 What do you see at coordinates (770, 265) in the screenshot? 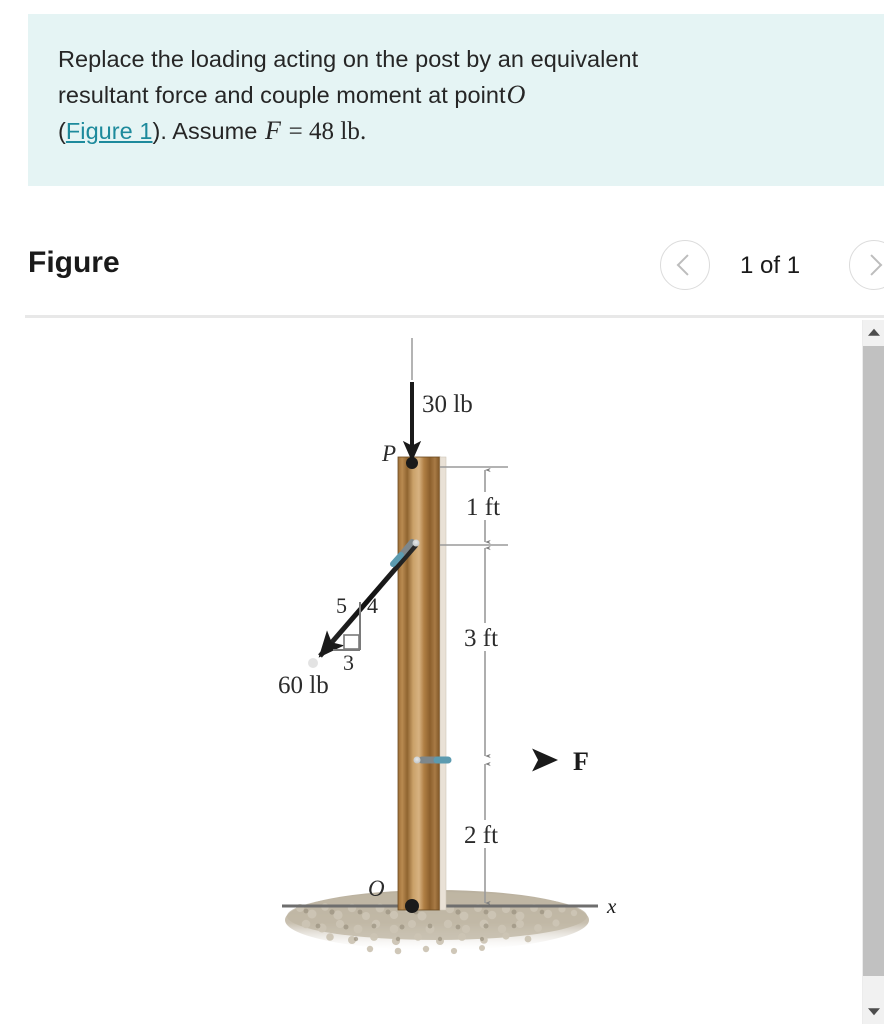
I see `figure-page-count: 1 of 1` at bounding box center [770, 265].